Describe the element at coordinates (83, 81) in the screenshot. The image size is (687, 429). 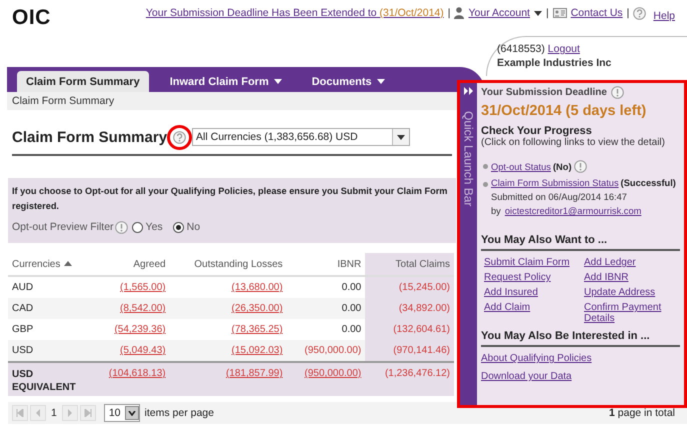
I see `nav-tab: Claim Form Summary` at that location.